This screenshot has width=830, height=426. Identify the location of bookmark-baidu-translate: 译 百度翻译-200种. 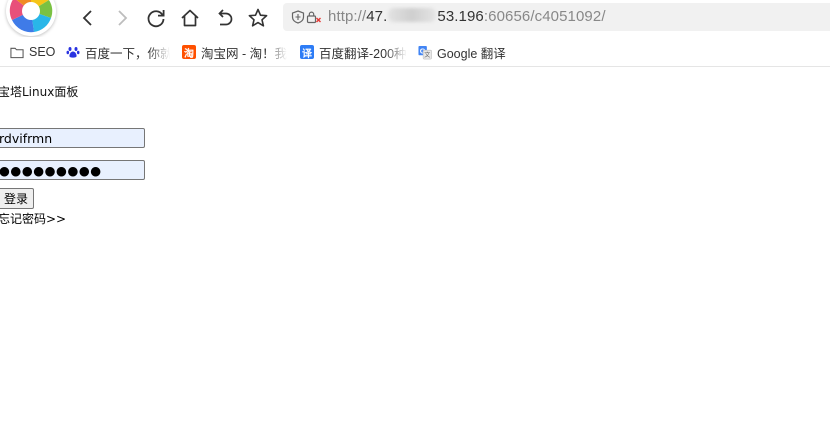
(354, 52).